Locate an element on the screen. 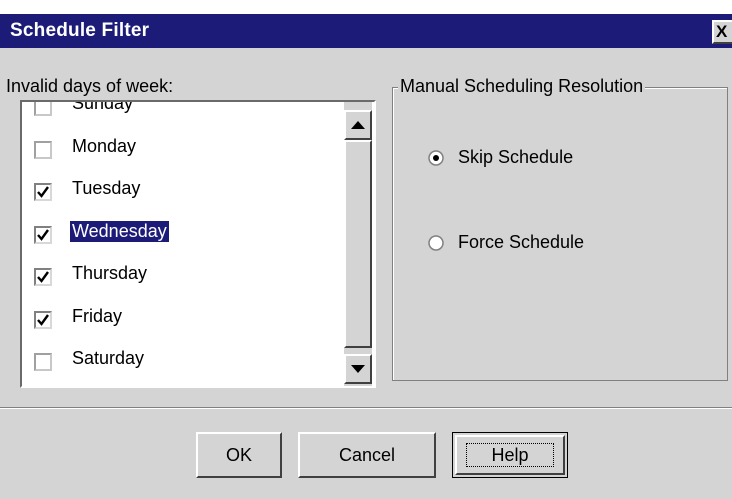  day-label: Friday is located at coordinates (97, 315).